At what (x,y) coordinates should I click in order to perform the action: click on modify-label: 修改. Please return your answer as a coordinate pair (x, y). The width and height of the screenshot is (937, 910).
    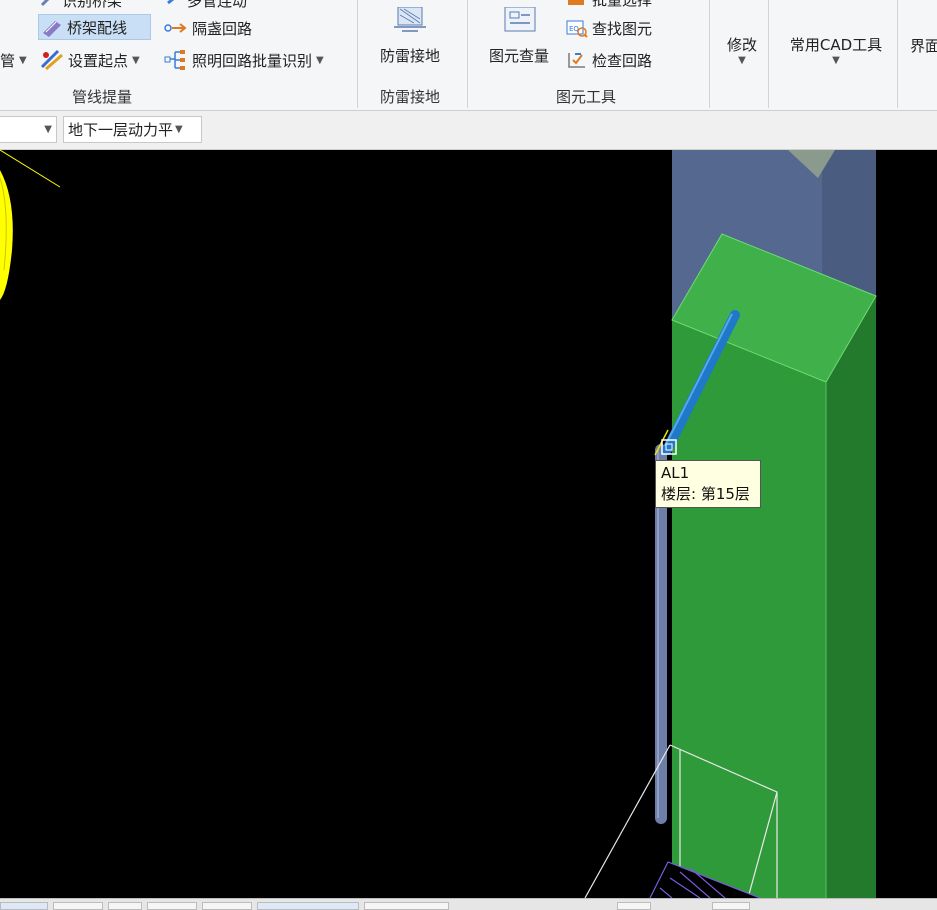
    Looking at the image, I should click on (741, 45).